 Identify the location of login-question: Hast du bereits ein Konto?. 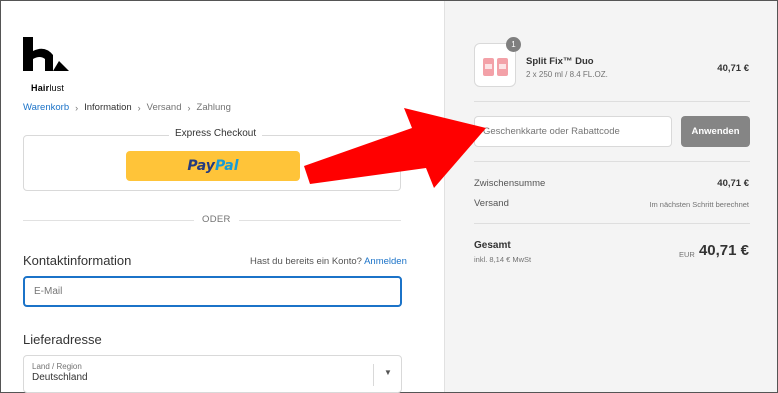
(306, 261).